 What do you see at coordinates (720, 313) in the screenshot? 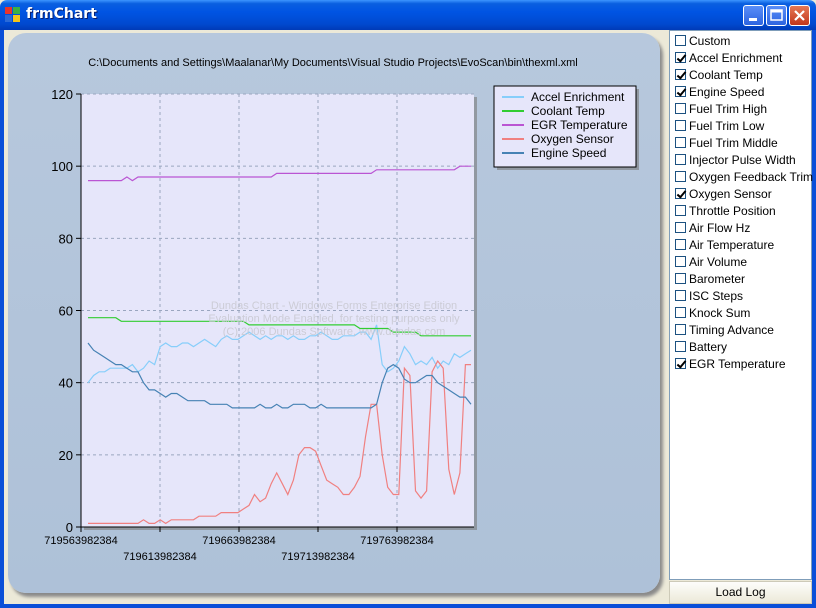
I see `checklist-item-label: Knock Sum` at bounding box center [720, 313].